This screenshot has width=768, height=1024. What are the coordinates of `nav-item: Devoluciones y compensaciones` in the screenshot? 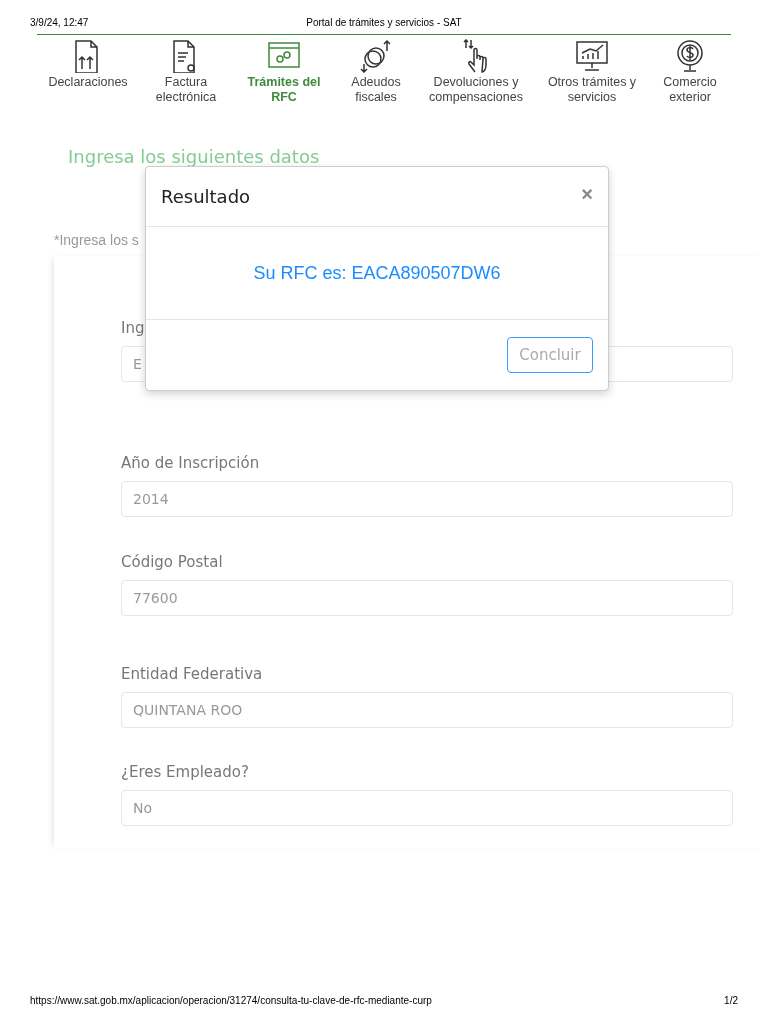 It's located at (476, 70).